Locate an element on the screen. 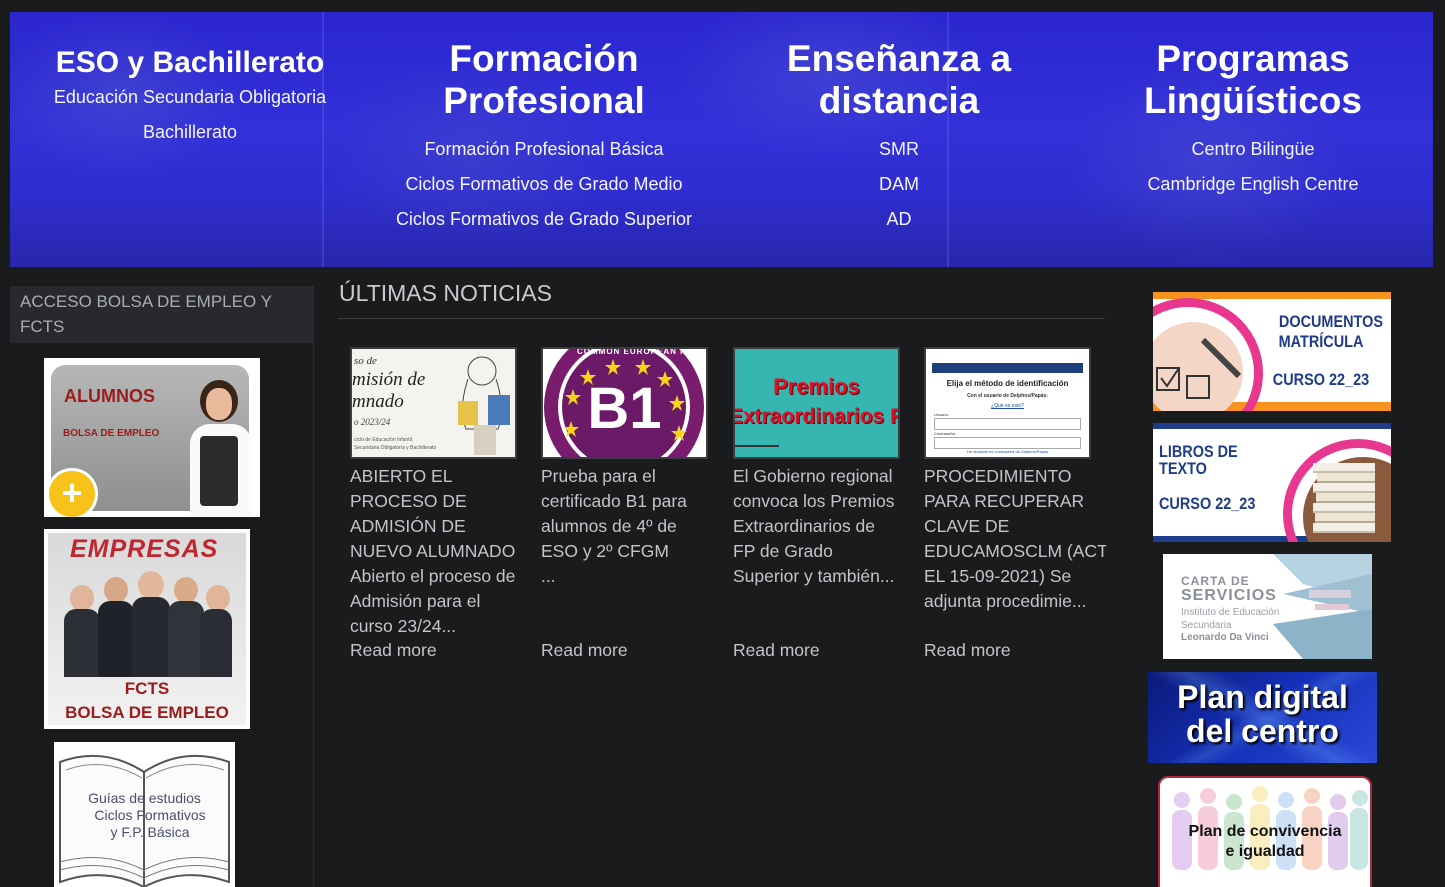 Image resolution: width=1445 pixels, height=887 pixels. checkbox-icon is located at coordinates (1199, 368).